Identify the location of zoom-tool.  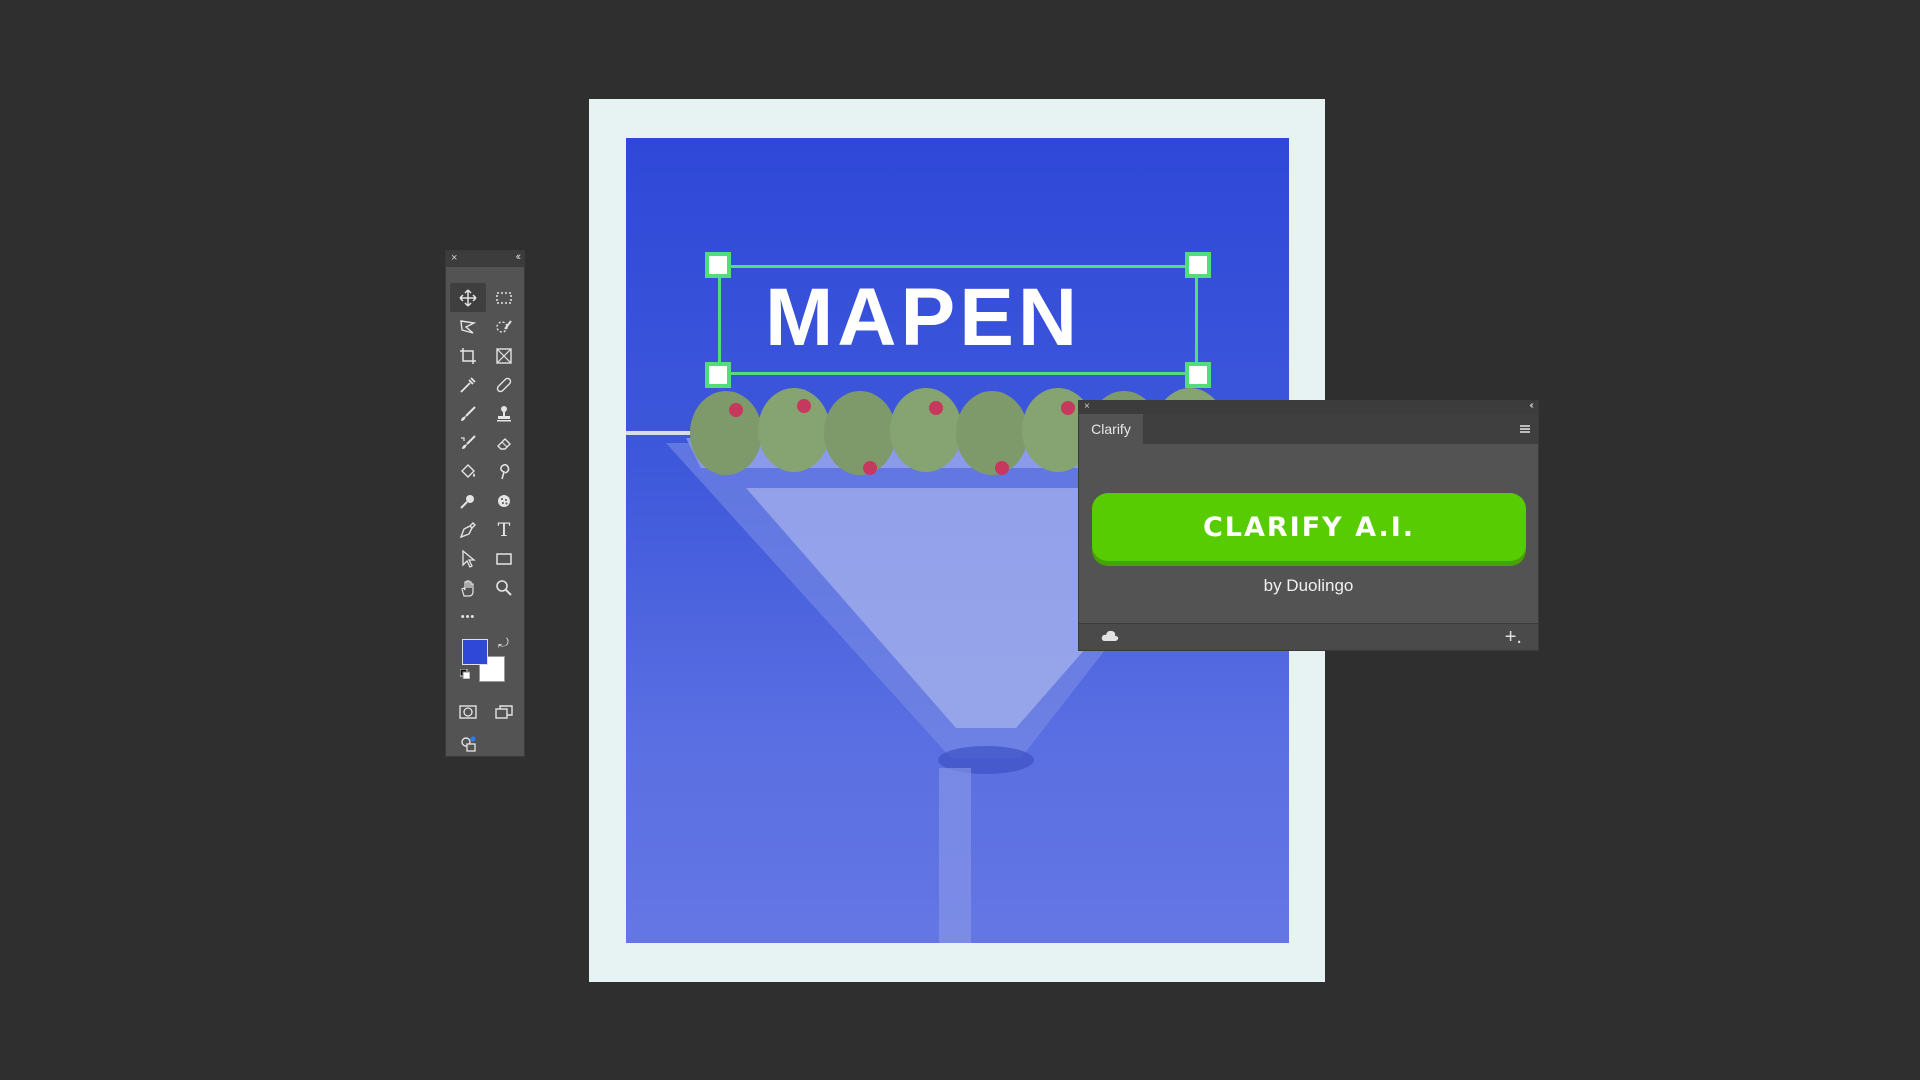
(504, 587).